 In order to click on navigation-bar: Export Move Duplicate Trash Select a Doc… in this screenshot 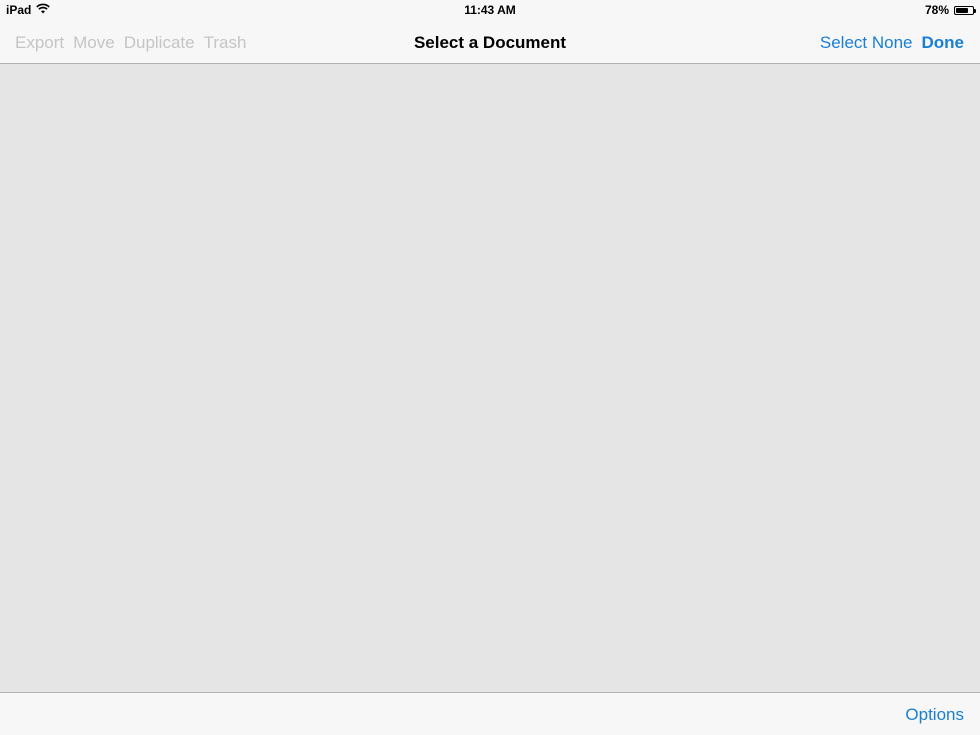, I will do `click(490, 42)`.